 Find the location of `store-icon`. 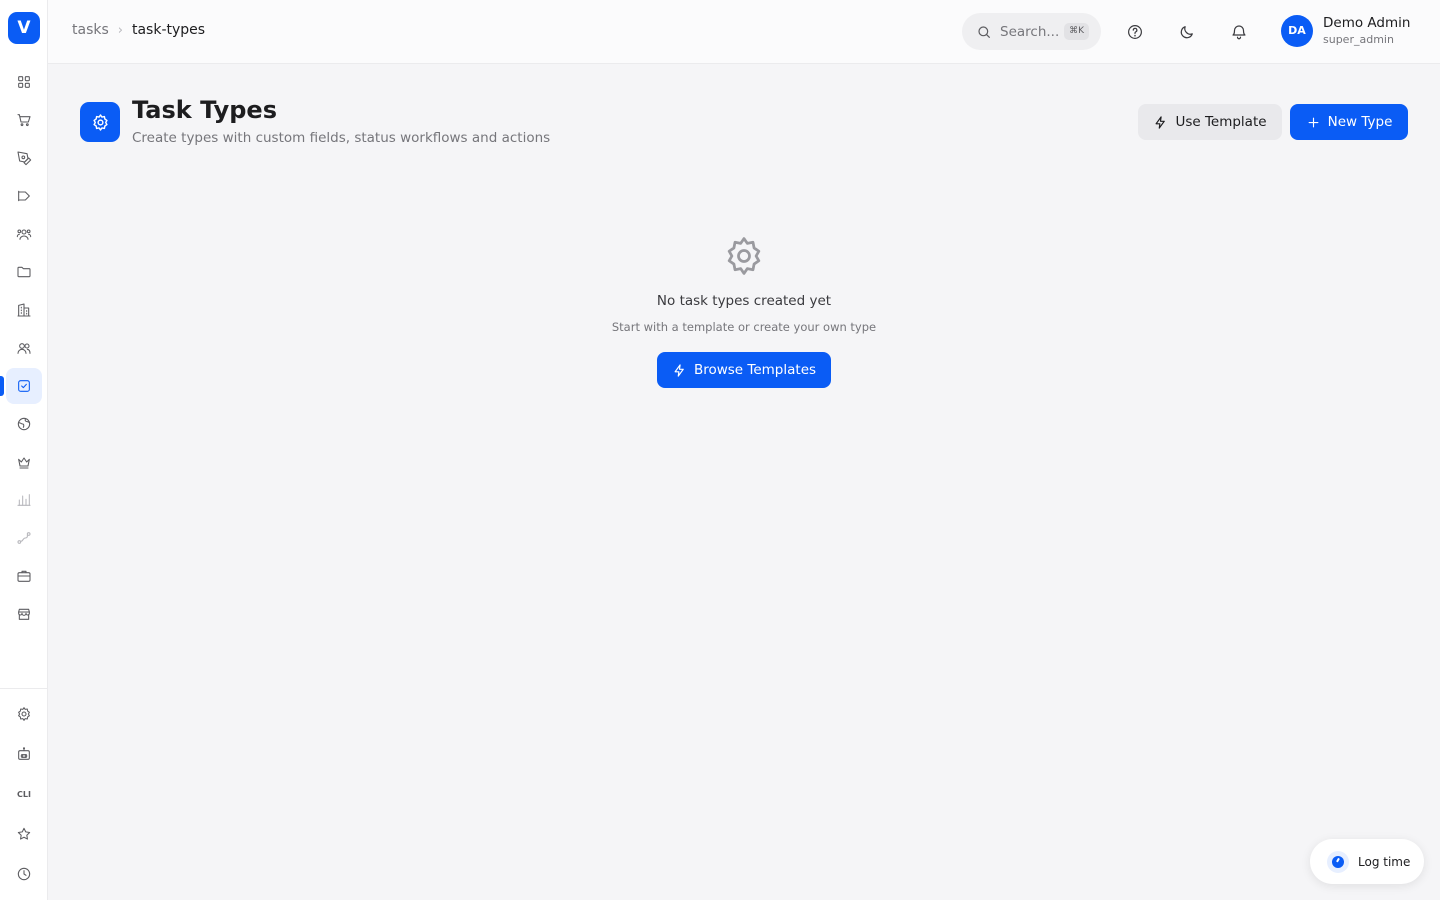

store-icon is located at coordinates (24, 614).